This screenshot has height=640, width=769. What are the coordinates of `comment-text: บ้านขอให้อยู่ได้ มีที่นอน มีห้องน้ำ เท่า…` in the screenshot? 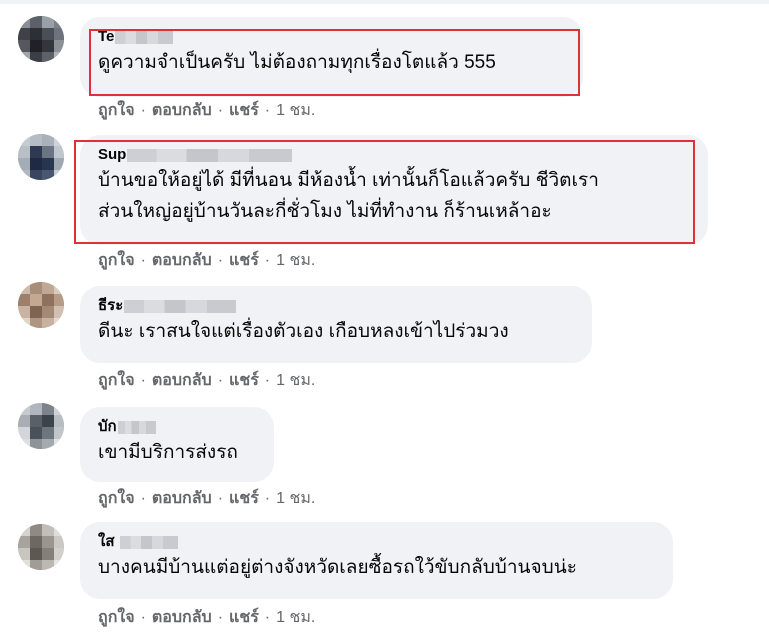 It's located at (348, 196).